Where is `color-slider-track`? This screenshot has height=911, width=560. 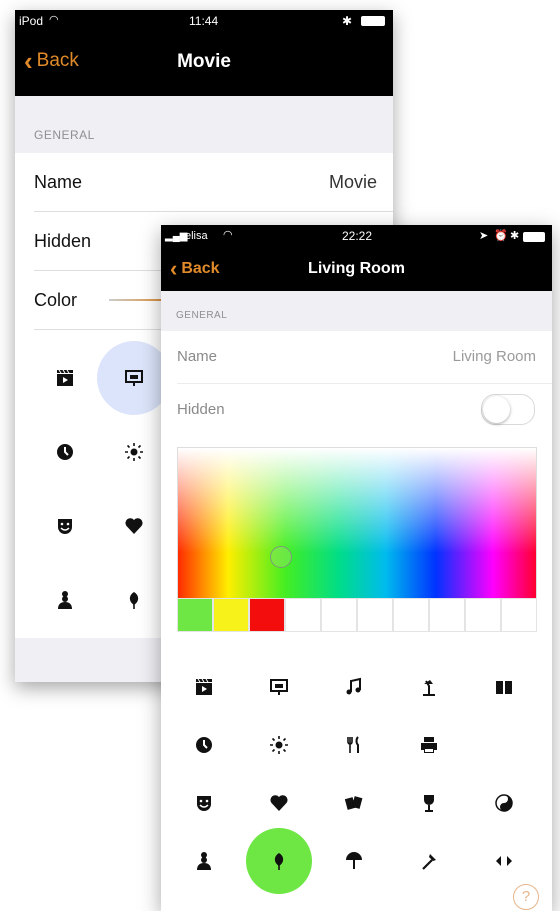
color-slider-track is located at coordinates (139, 300).